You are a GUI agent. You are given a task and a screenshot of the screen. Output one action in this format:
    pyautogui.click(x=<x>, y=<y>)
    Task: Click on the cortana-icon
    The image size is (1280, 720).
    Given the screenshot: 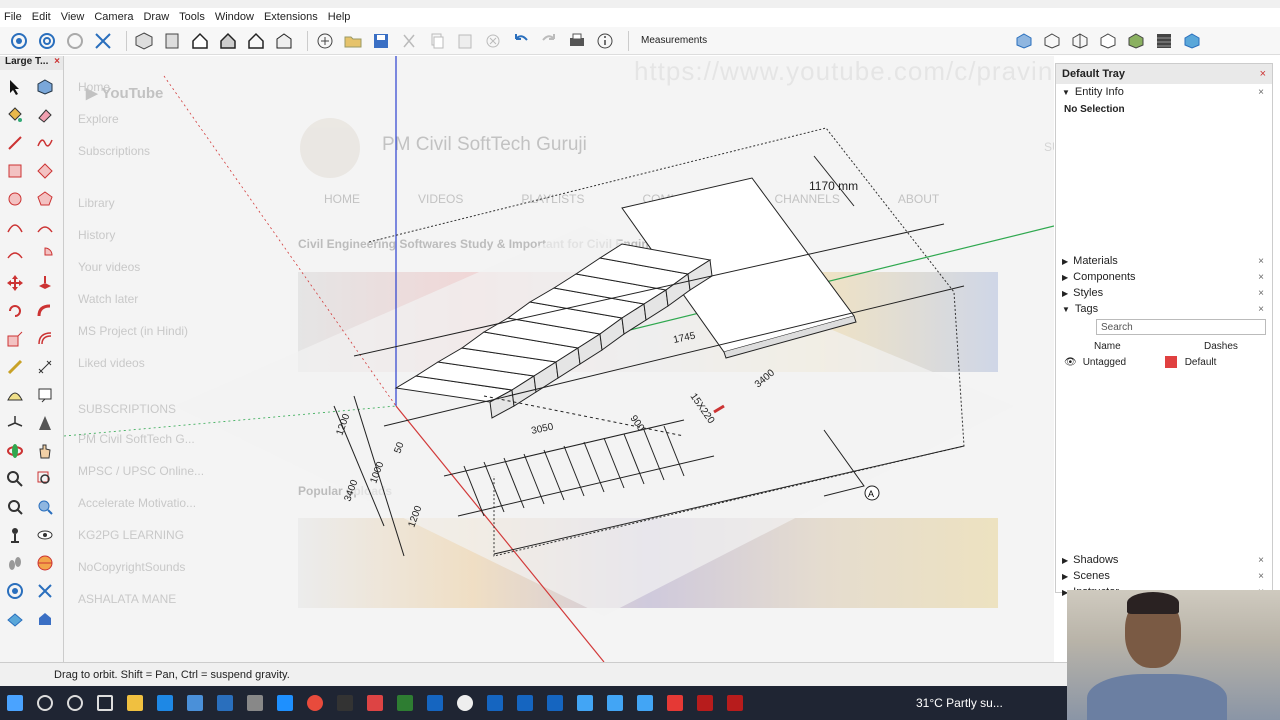 What is the action you would take?
    pyautogui.click(x=75, y=703)
    